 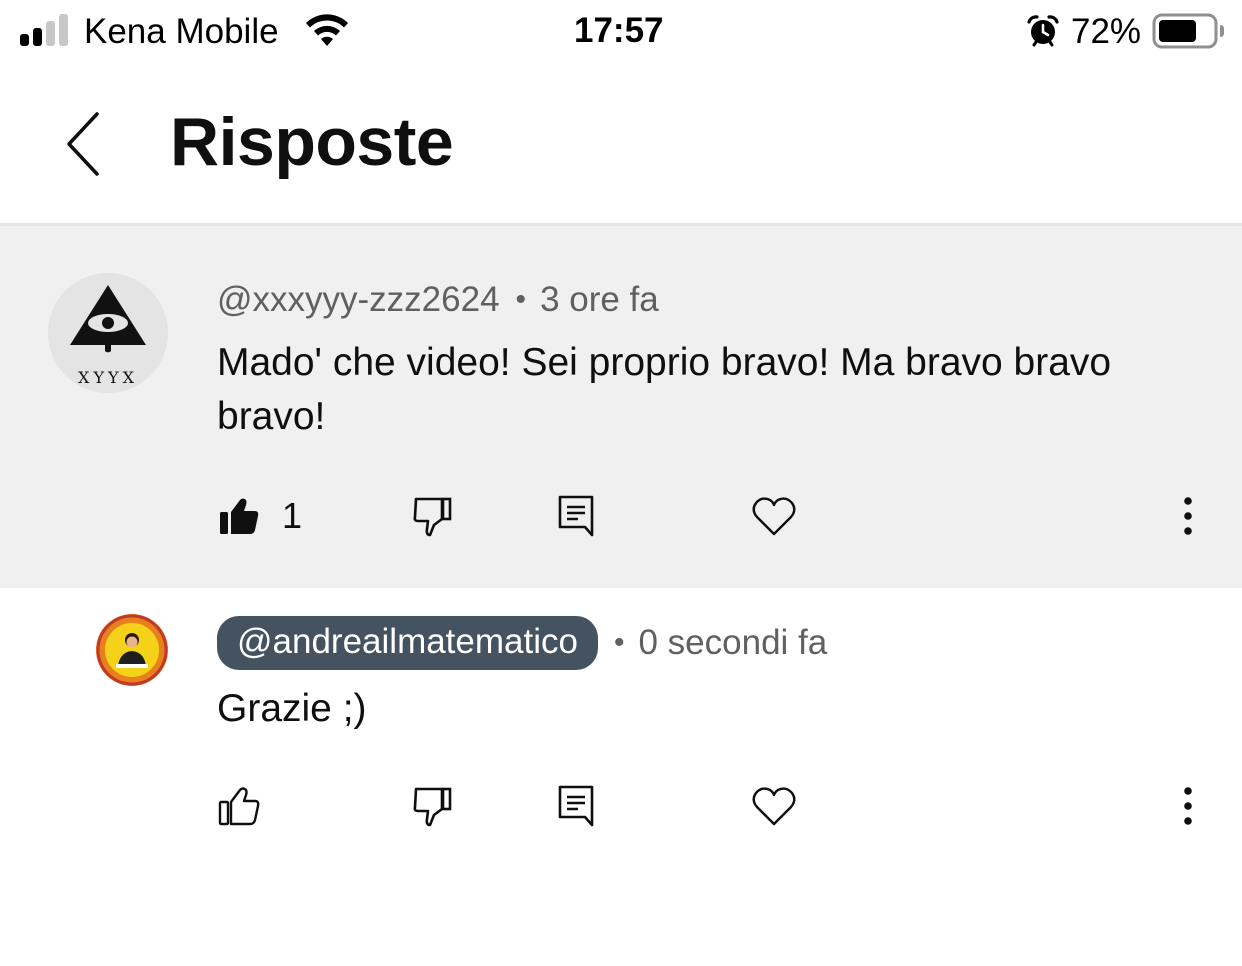 What do you see at coordinates (733, 642) in the screenshot?
I see `comment-timestamp: 0 secondi fa` at bounding box center [733, 642].